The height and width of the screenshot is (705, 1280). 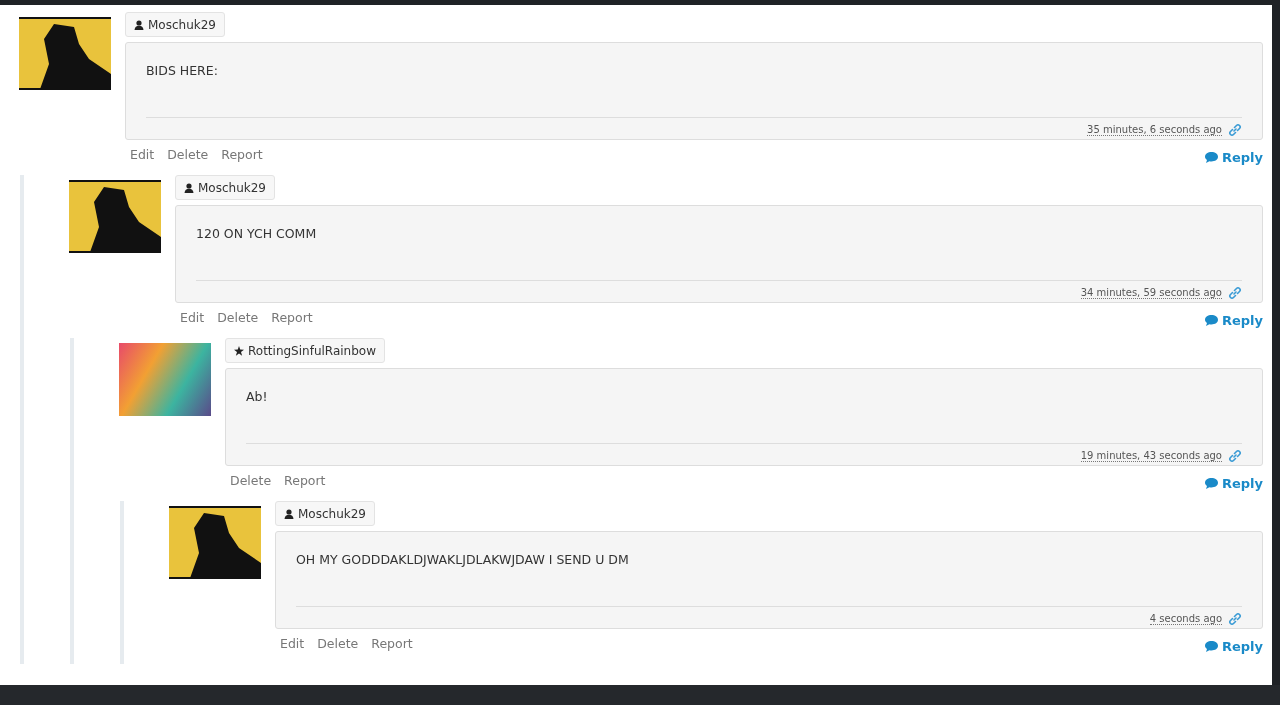 What do you see at coordinates (694, 90) in the screenshot?
I see `comment-text: BIDS HERE:` at bounding box center [694, 90].